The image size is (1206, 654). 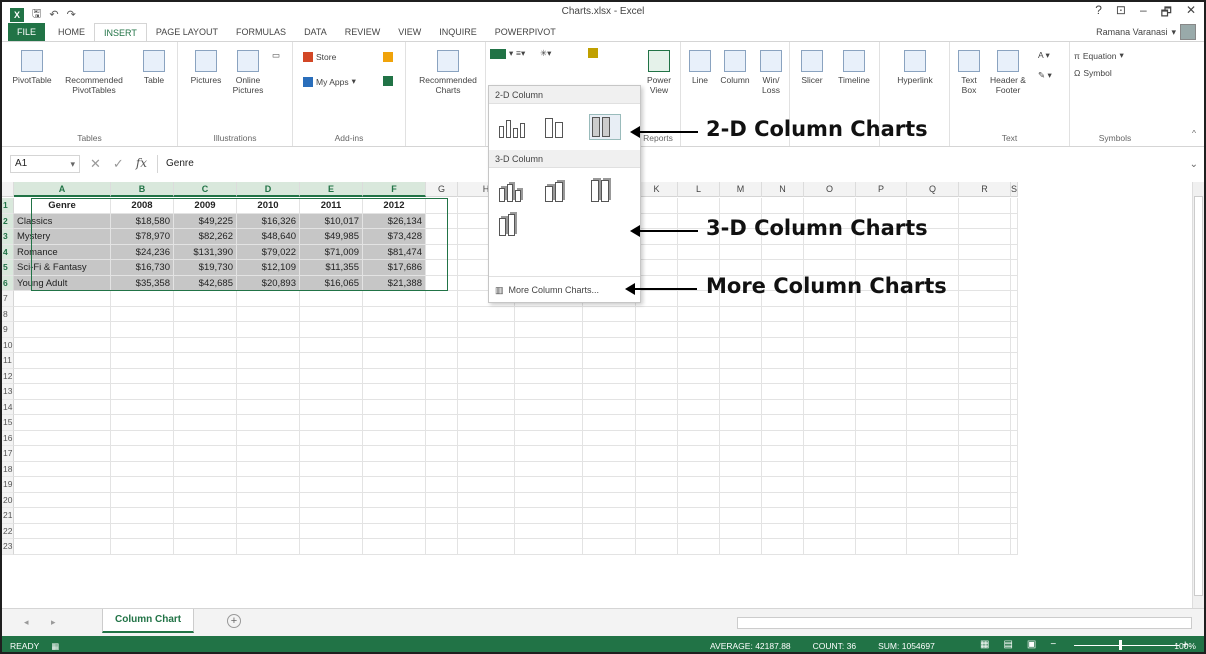 I want to click on row-header: 23, so click(x=8, y=547).